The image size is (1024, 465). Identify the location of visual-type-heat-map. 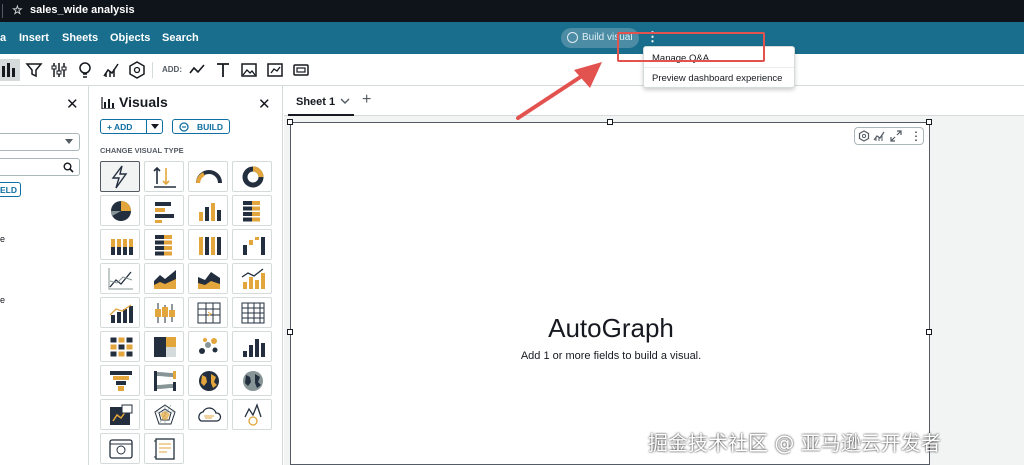
(120, 346).